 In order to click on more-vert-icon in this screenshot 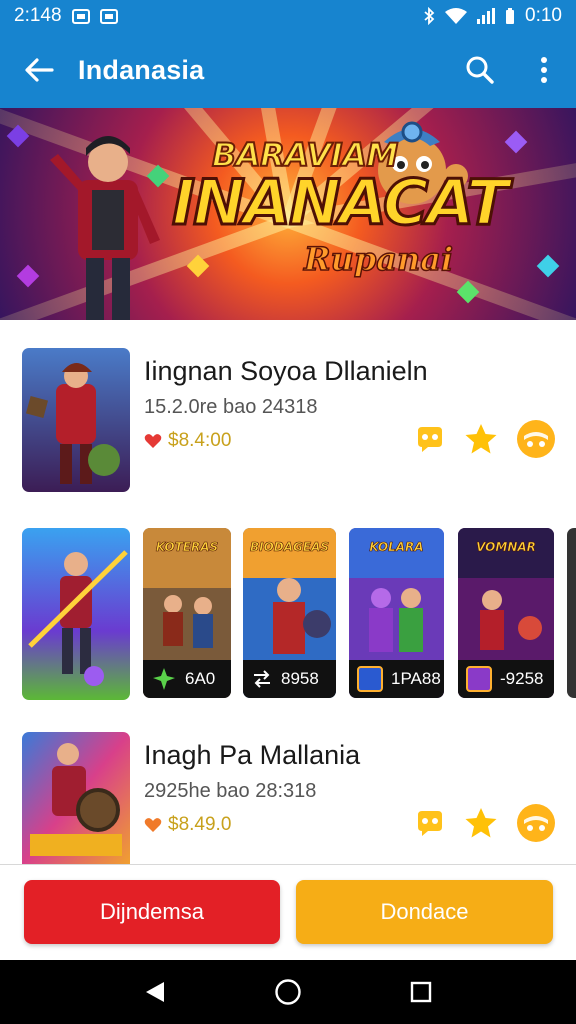, I will do `click(544, 70)`.